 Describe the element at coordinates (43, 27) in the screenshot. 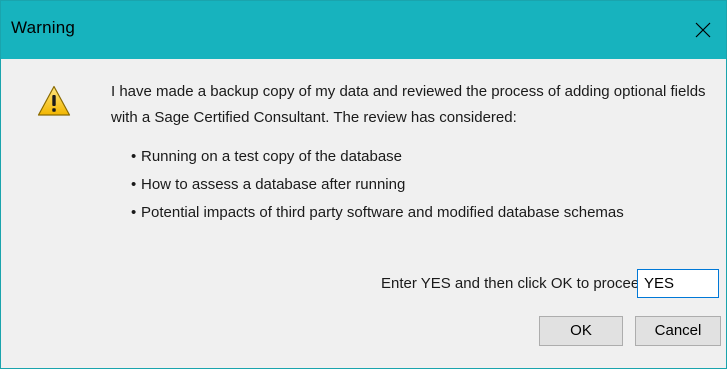

I see `dialog-title: Warning` at that location.